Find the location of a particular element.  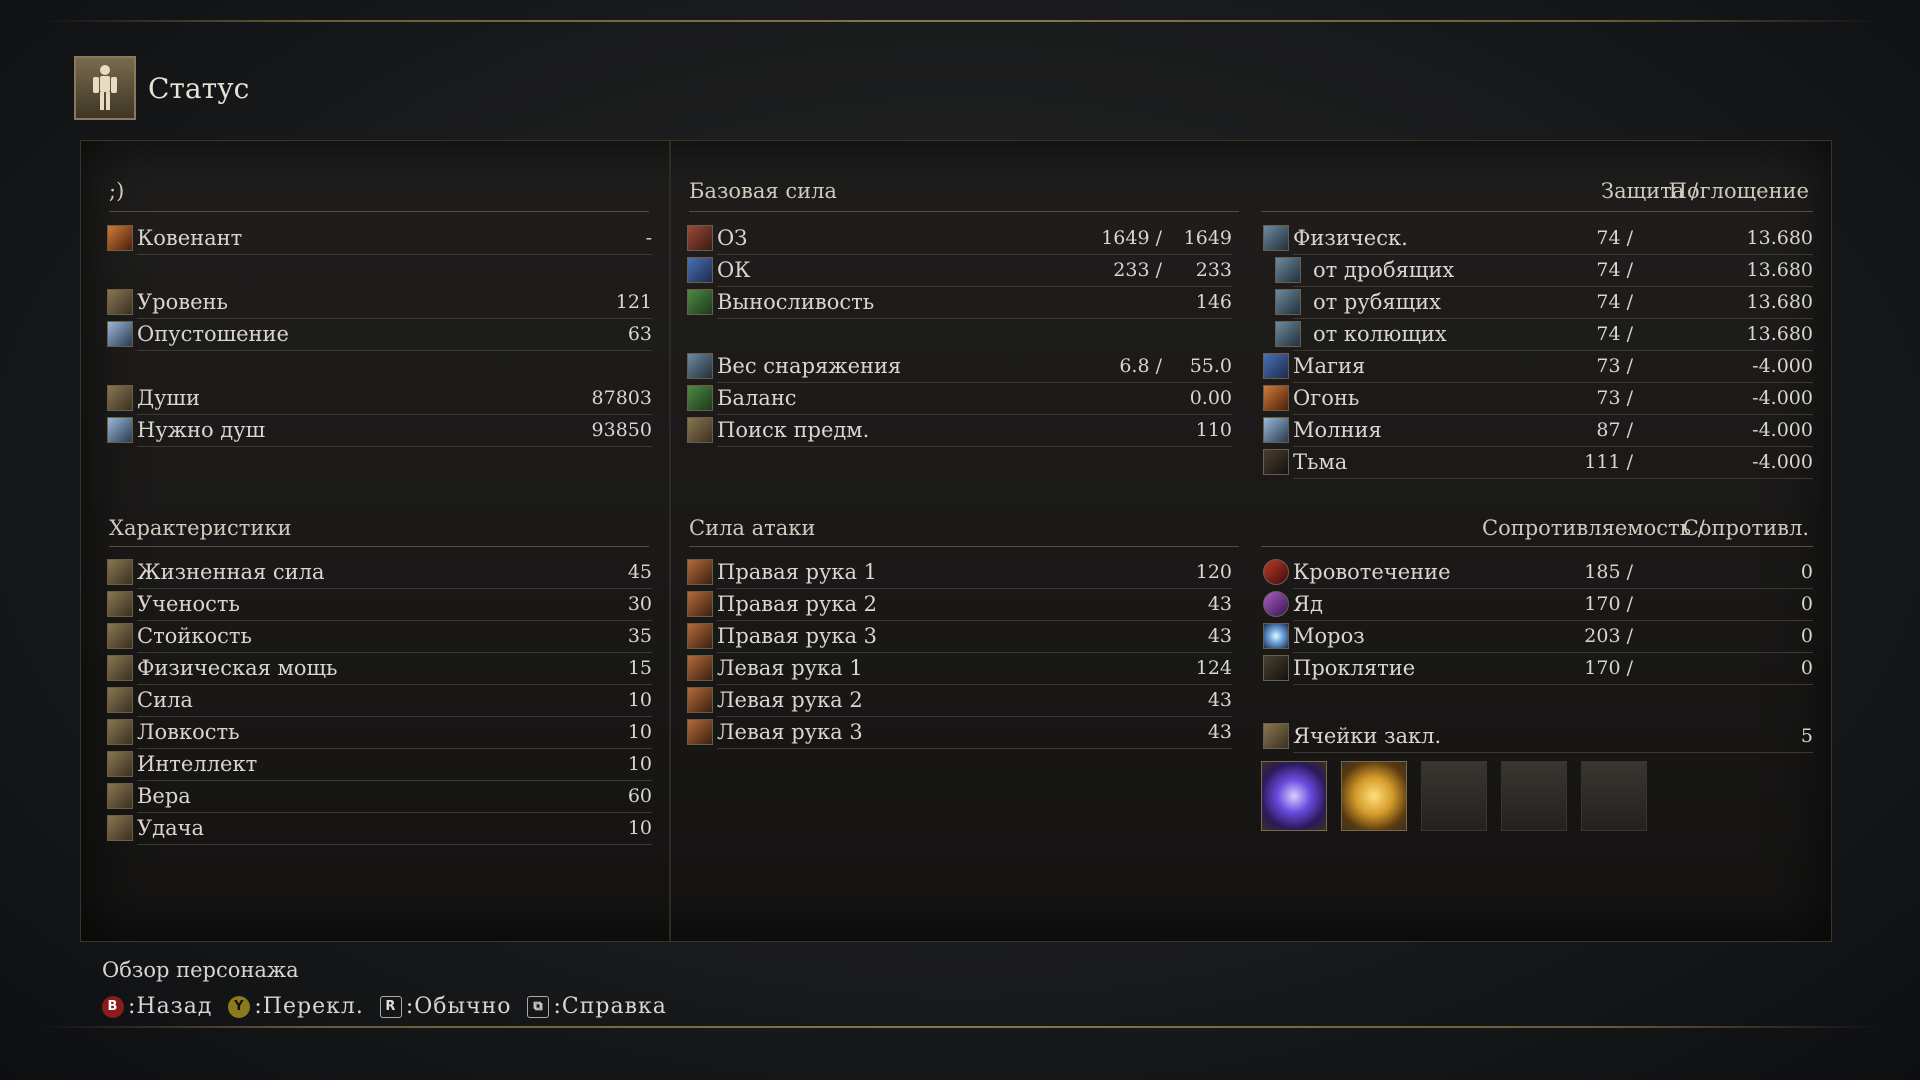

defense-row-label: от дробящих is located at coordinates (1384, 270).